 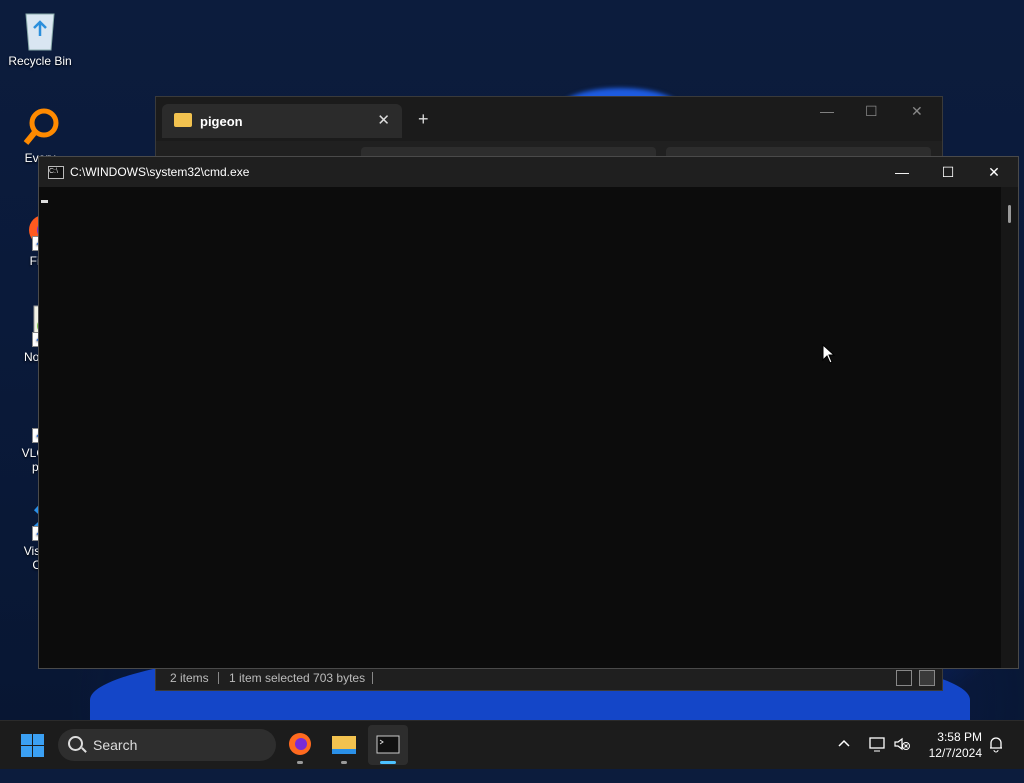 I want to click on details-view-icon, so click(x=904, y=678).